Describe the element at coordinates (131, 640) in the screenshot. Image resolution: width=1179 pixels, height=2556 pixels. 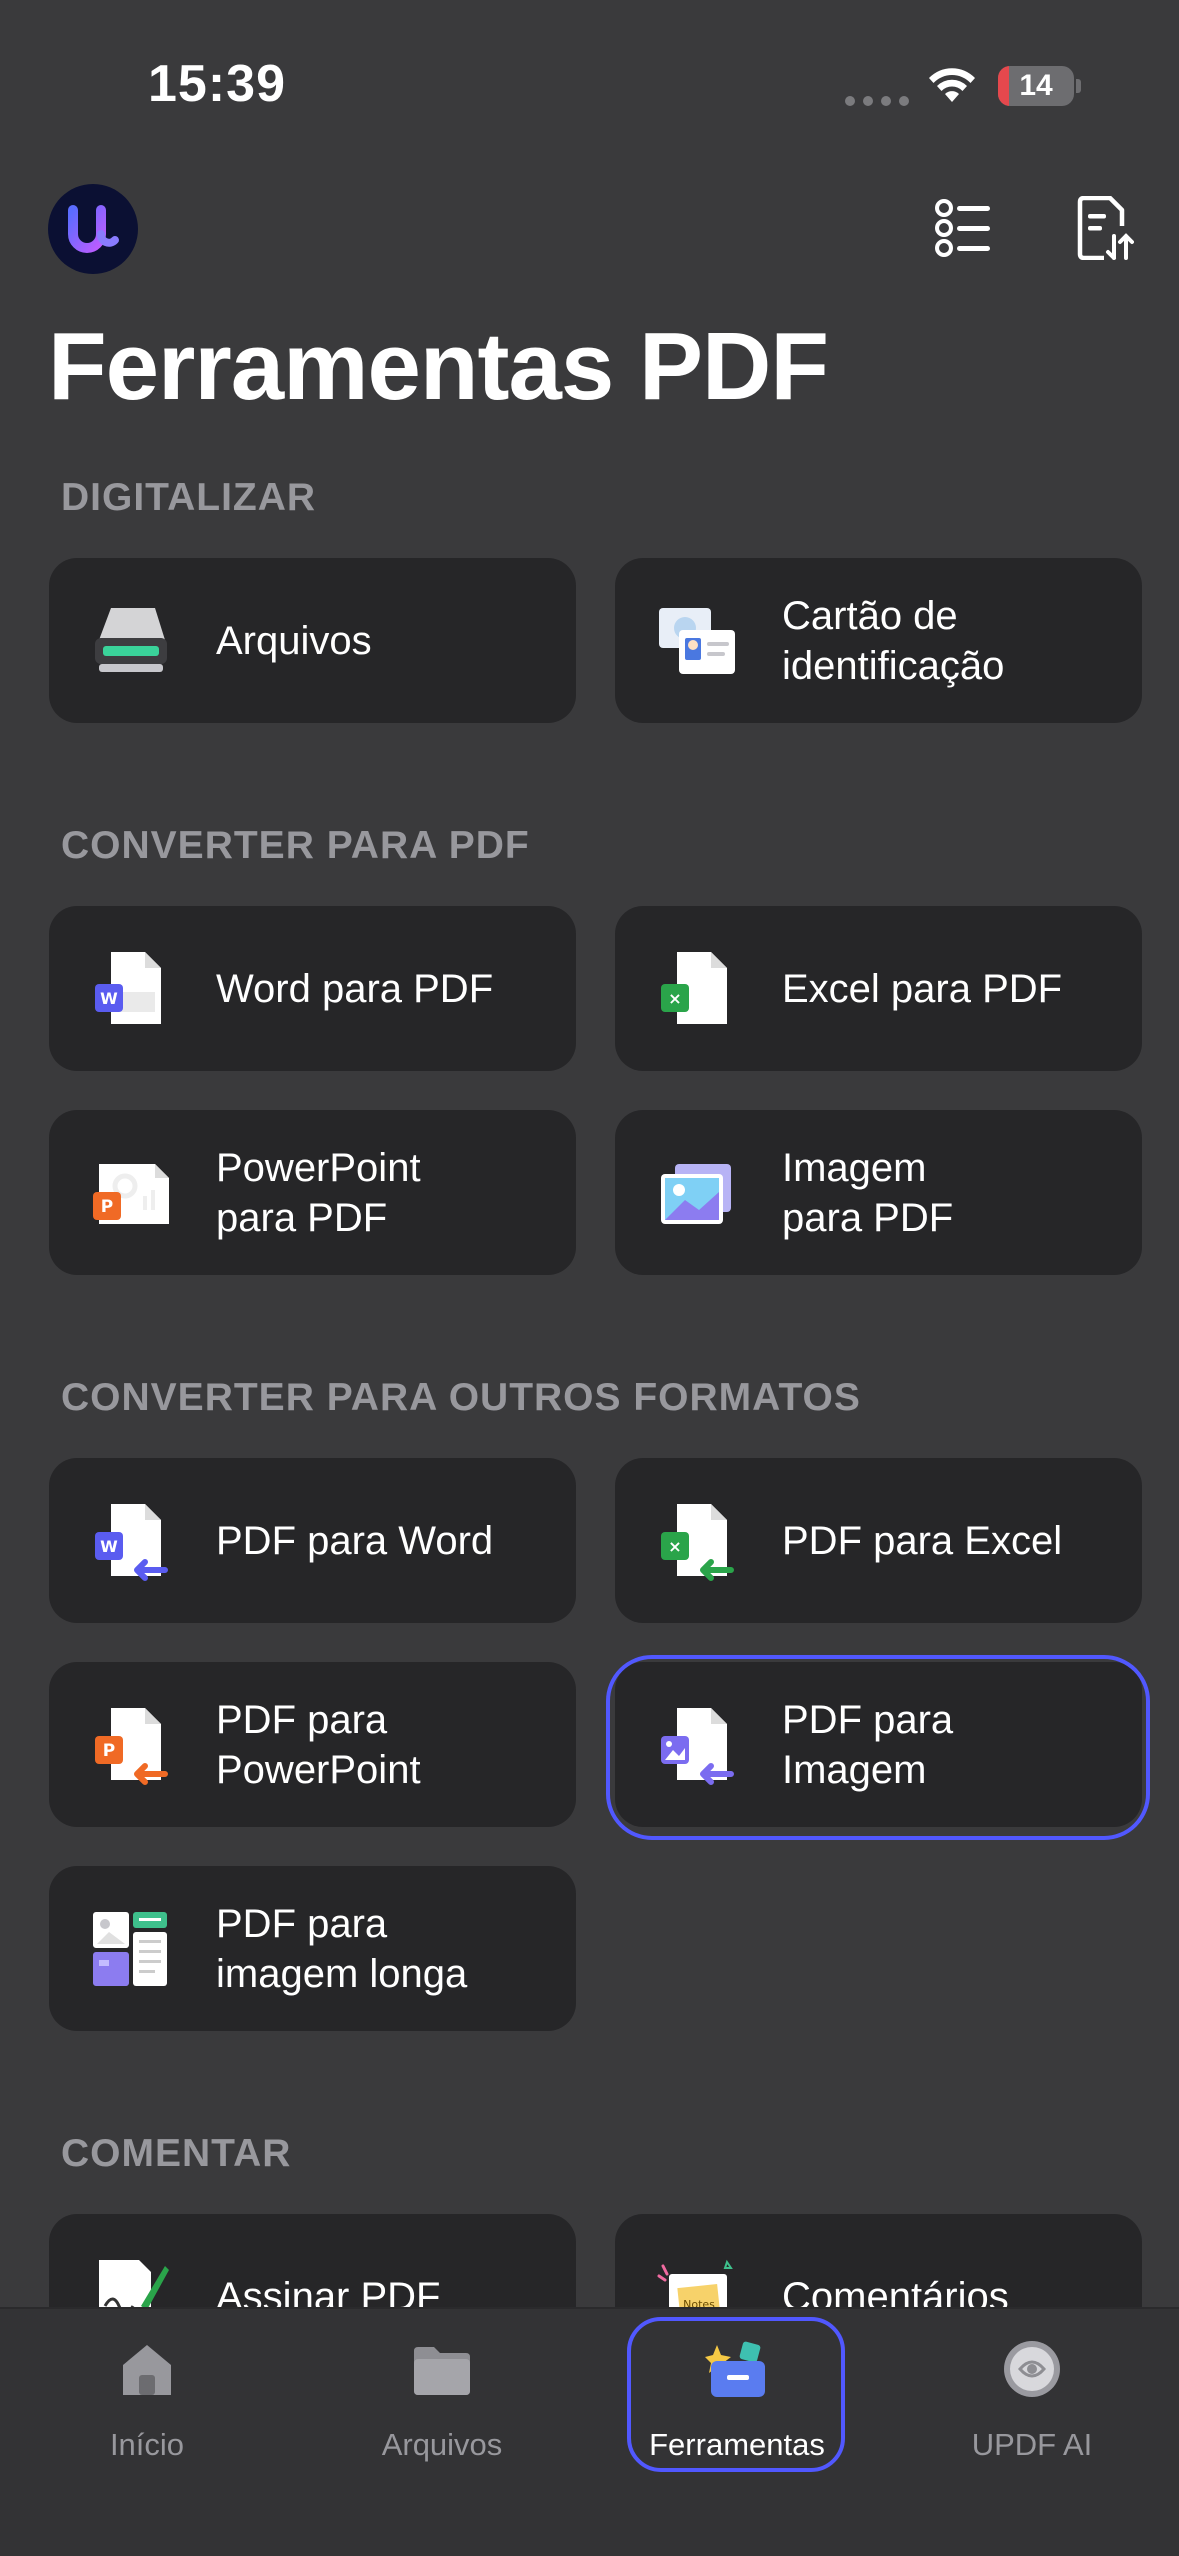
I see `scanner-icon` at that location.